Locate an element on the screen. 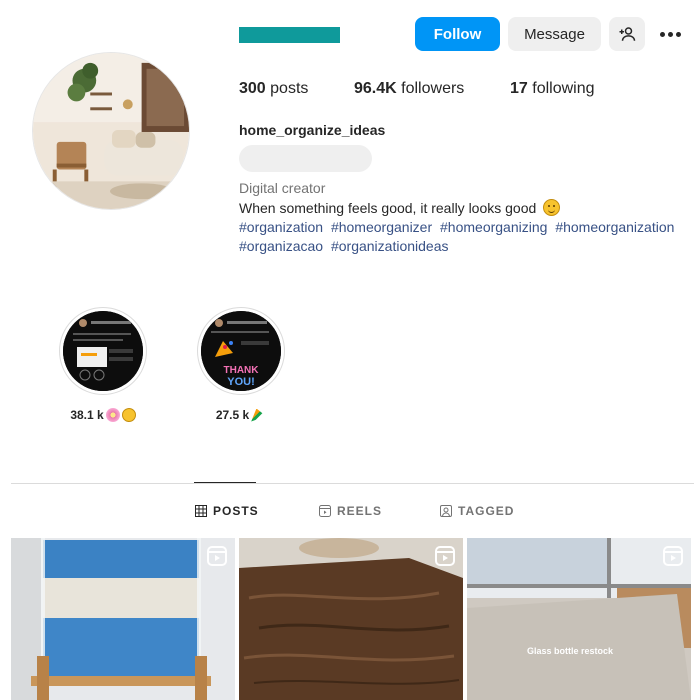 The height and width of the screenshot is (700, 700). highlight-ring is located at coordinates (103, 351).